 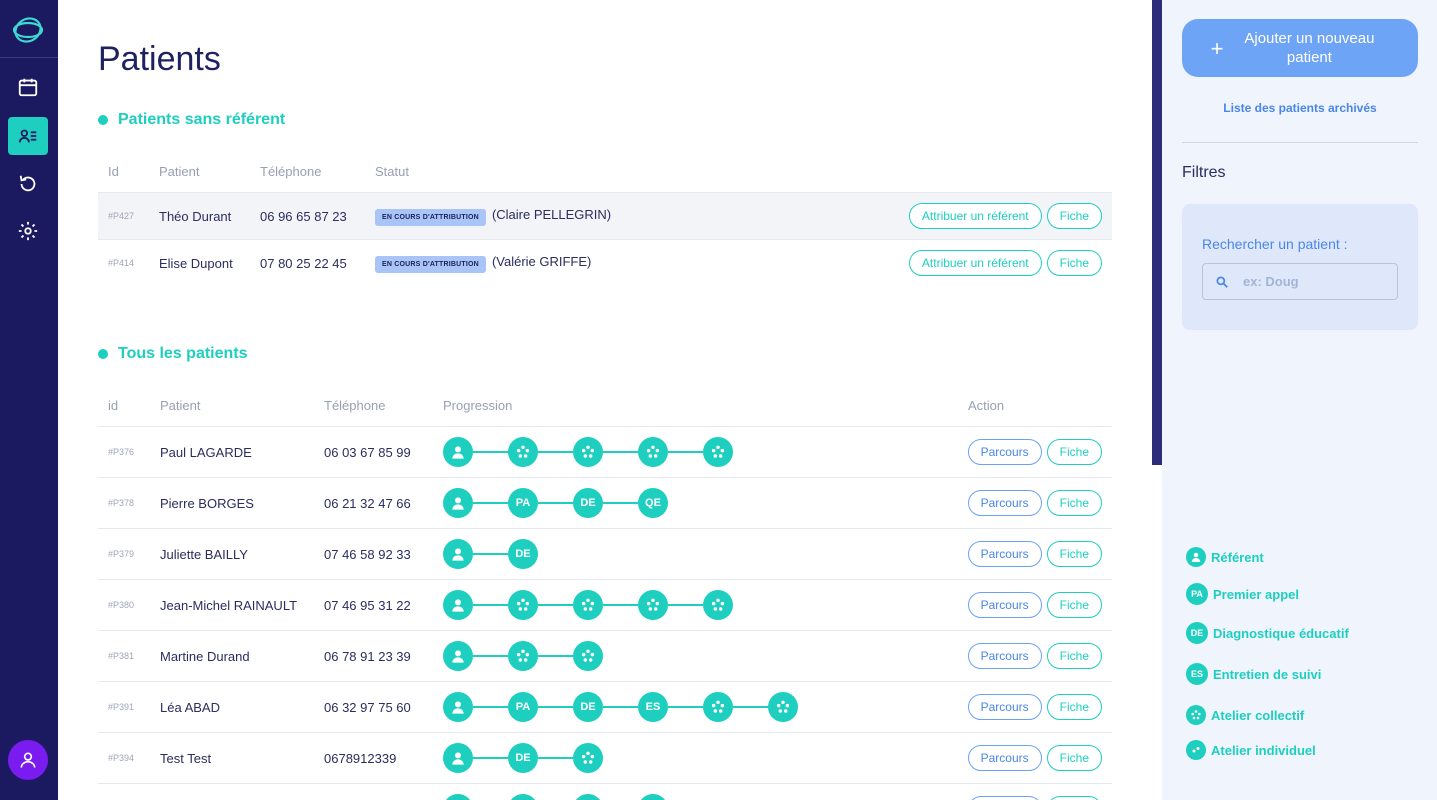 What do you see at coordinates (28, 760) in the screenshot?
I see `user-avatar-button` at bounding box center [28, 760].